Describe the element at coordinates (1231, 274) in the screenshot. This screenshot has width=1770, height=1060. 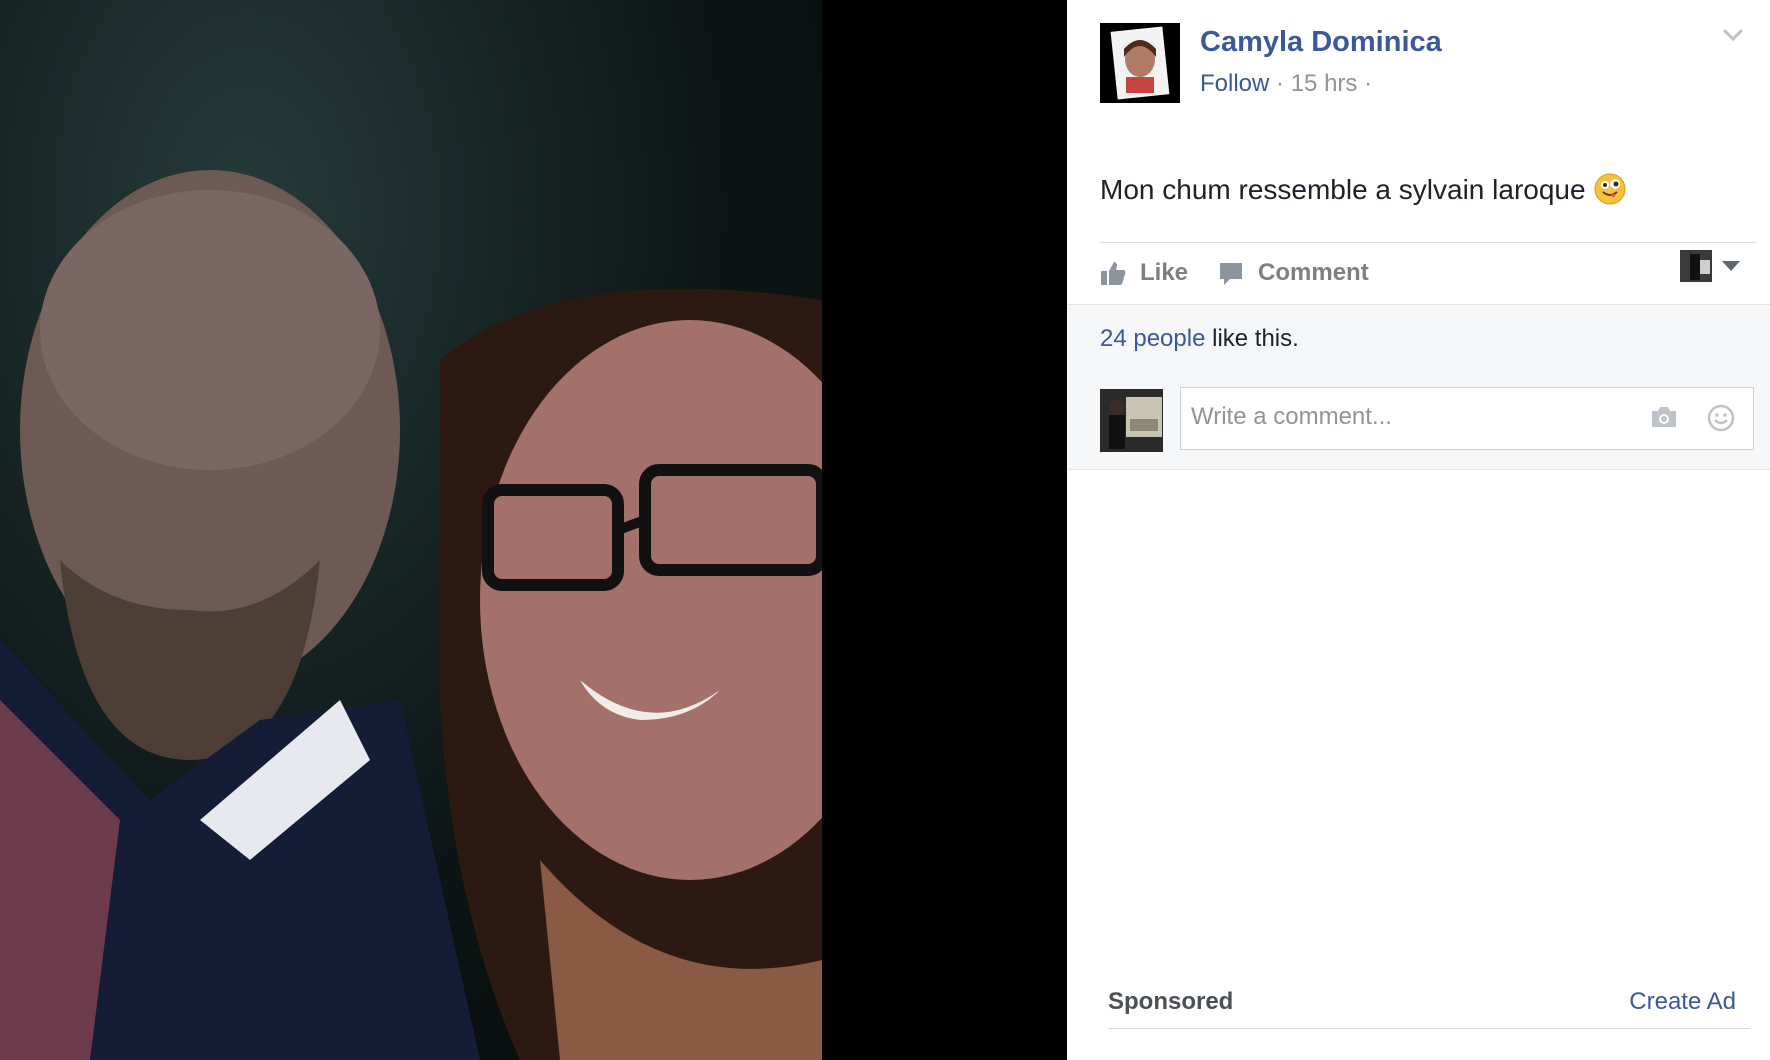
I see `comment-bubble-icon` at that location.